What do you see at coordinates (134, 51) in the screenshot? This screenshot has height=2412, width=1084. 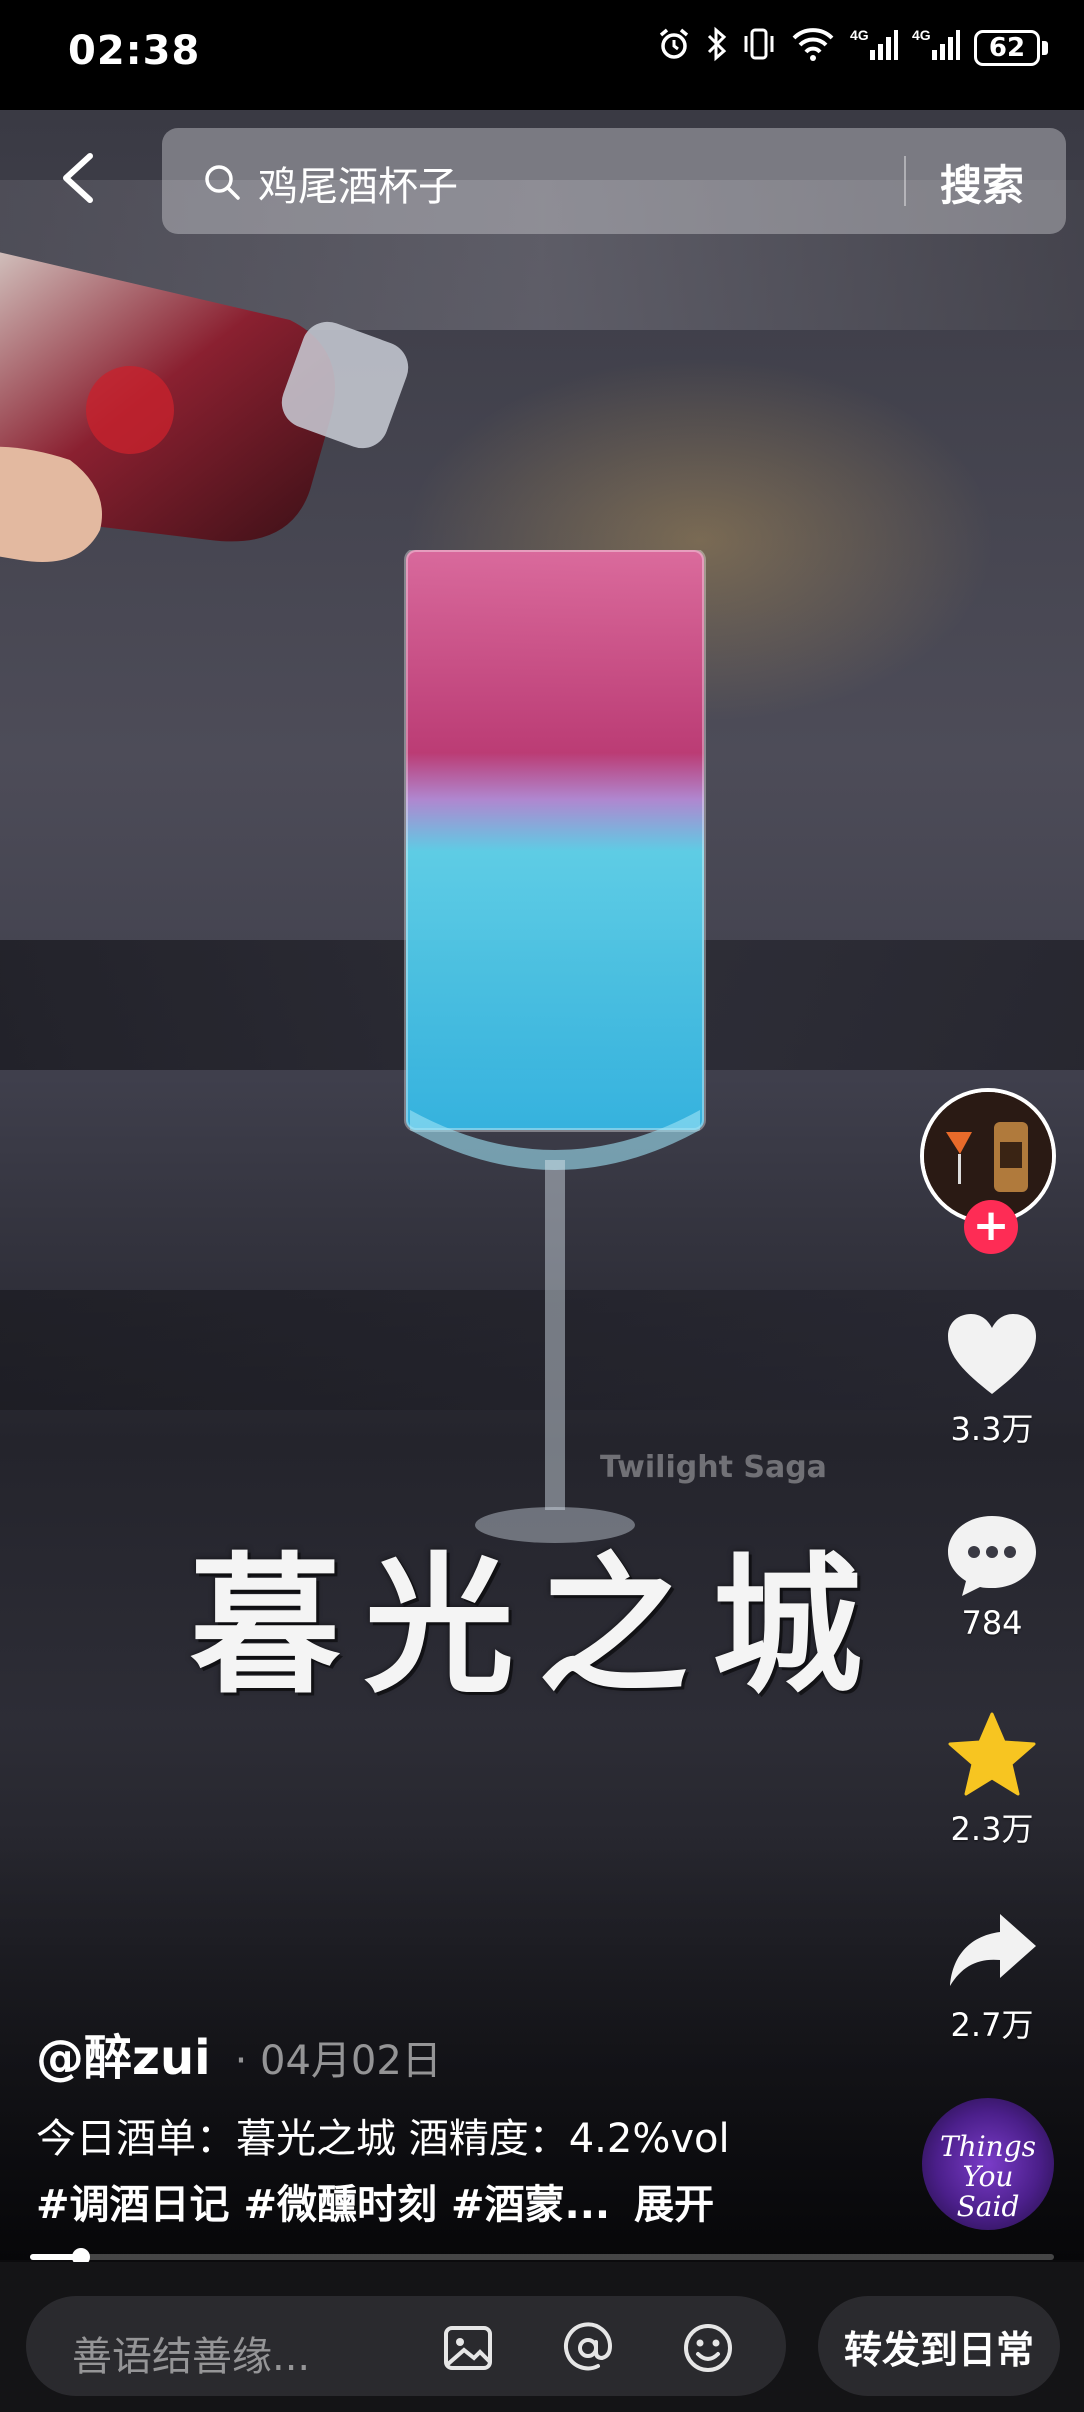 I see `status-time: 02:38` at bounding box center [134, 51].